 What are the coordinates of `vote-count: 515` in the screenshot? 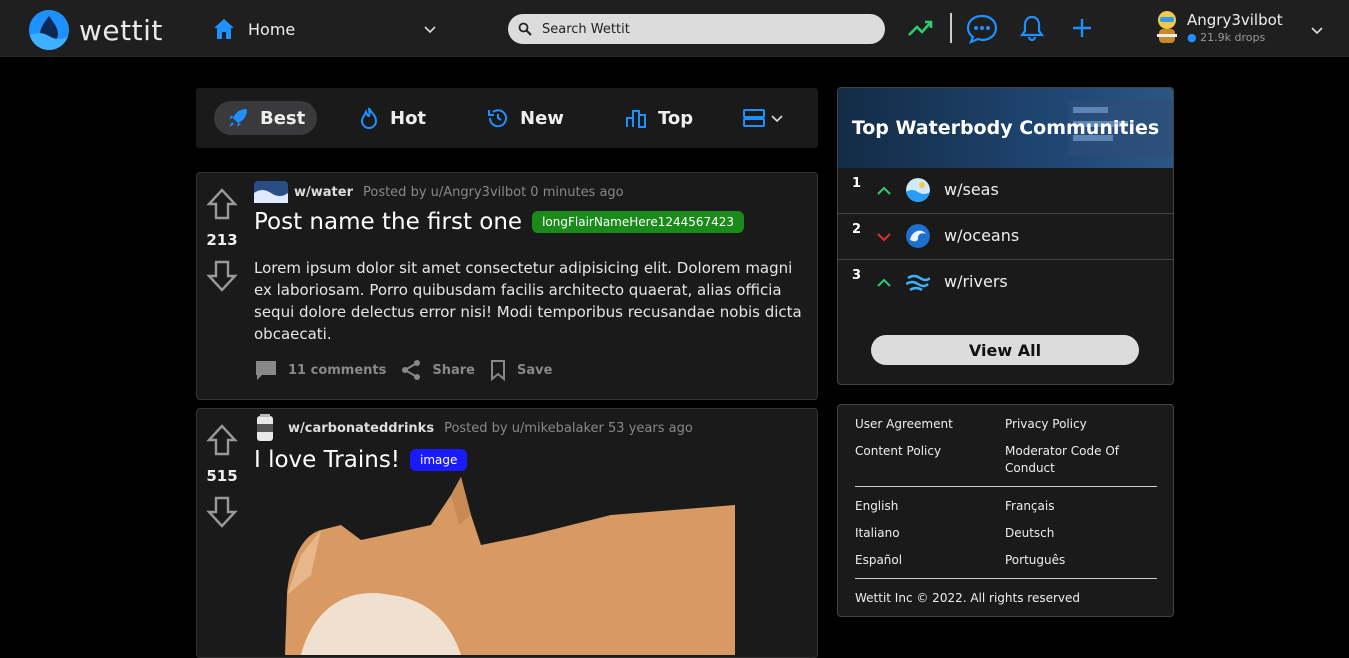 It's located at (222, 476).